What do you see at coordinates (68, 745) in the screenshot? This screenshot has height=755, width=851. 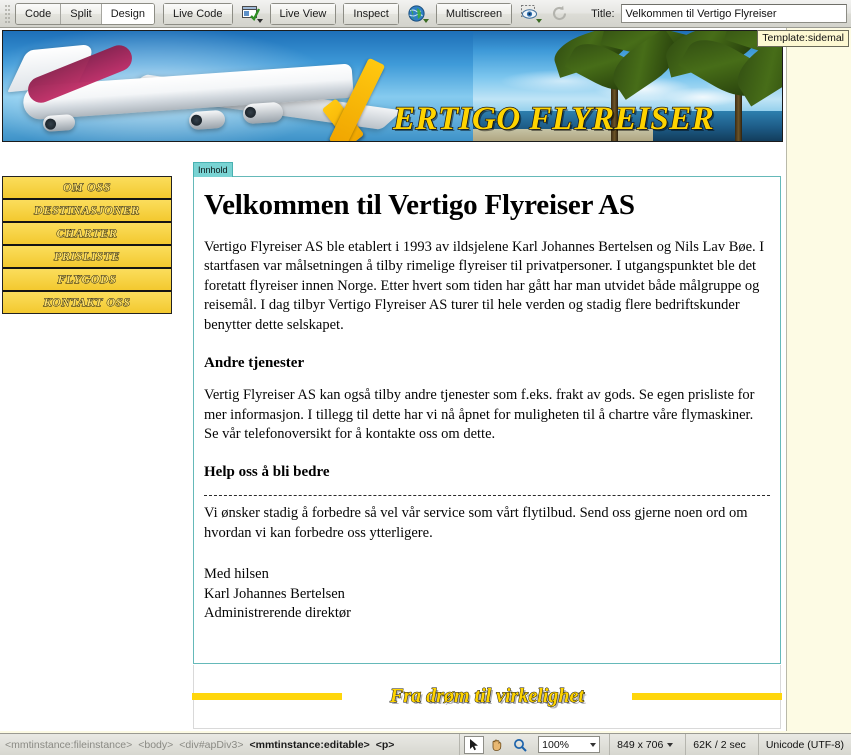 I see `tag-mmtinstance-fileinstance: <mmtinstance:fileinstance>` at bounding box center [68, 745].